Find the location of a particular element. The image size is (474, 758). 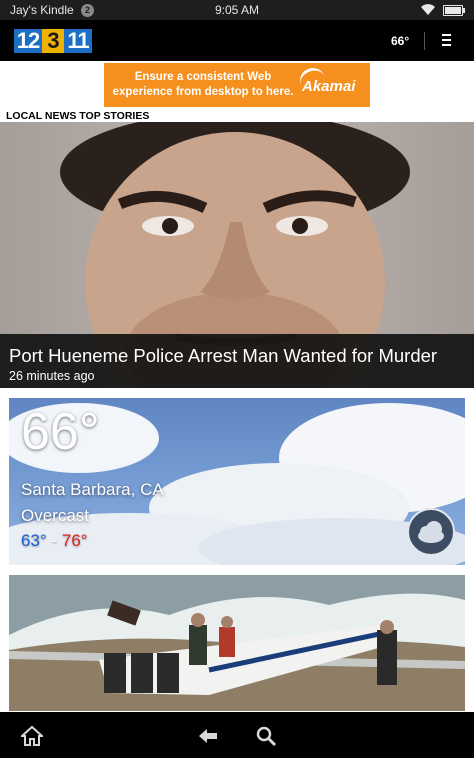

weather-cloud-button is located at coordinates (431, 532).